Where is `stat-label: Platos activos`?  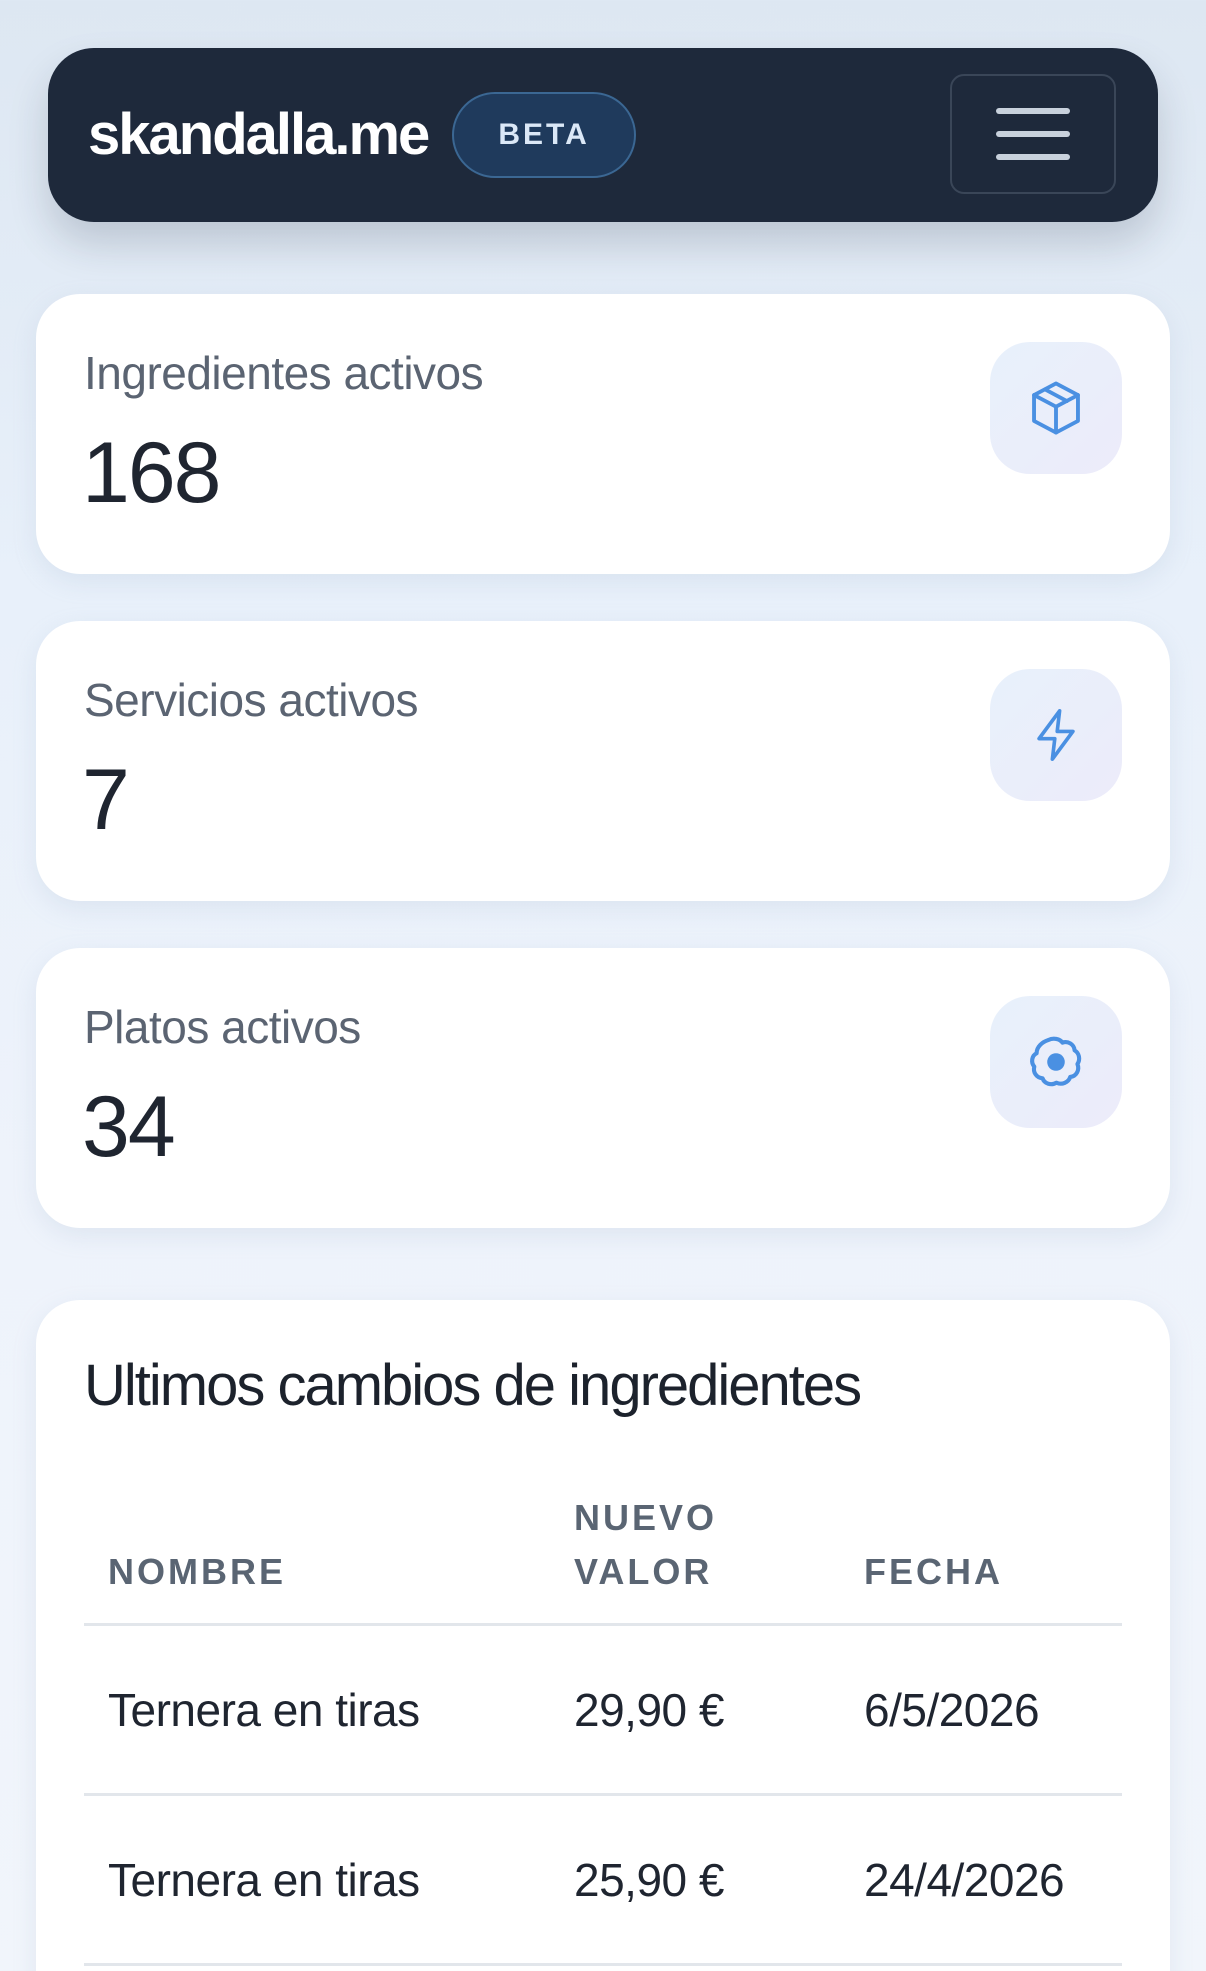
stat-label: Platos activos is located at coordinates (222, 1027).